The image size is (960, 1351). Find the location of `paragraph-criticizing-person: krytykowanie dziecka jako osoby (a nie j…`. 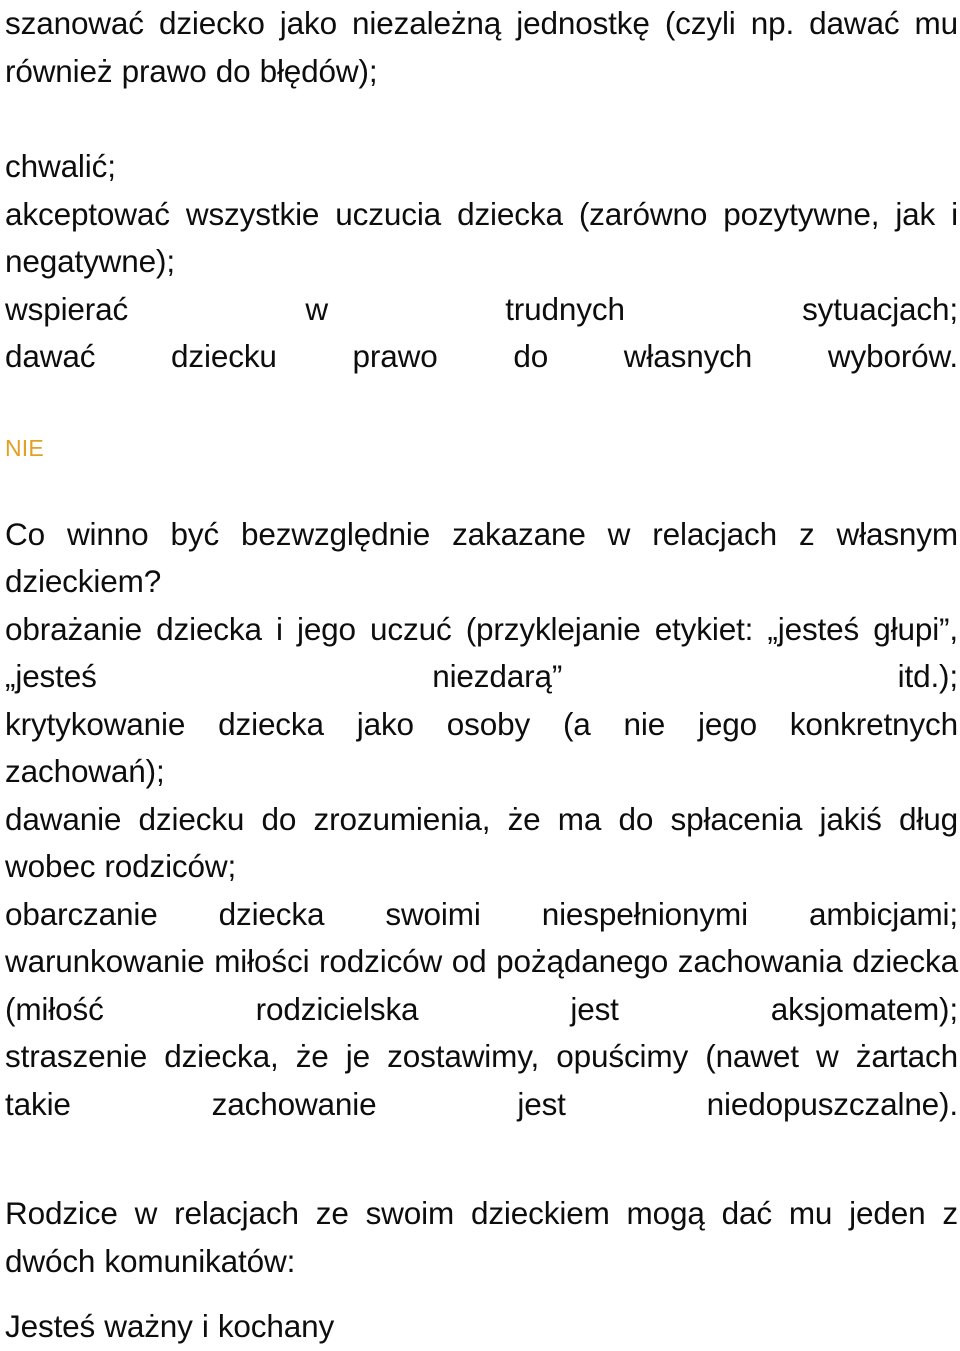

paragraph-criticizing-person: krytykowanie dziecka jako osoby (a nie j… is located at coordinates (481, 747).